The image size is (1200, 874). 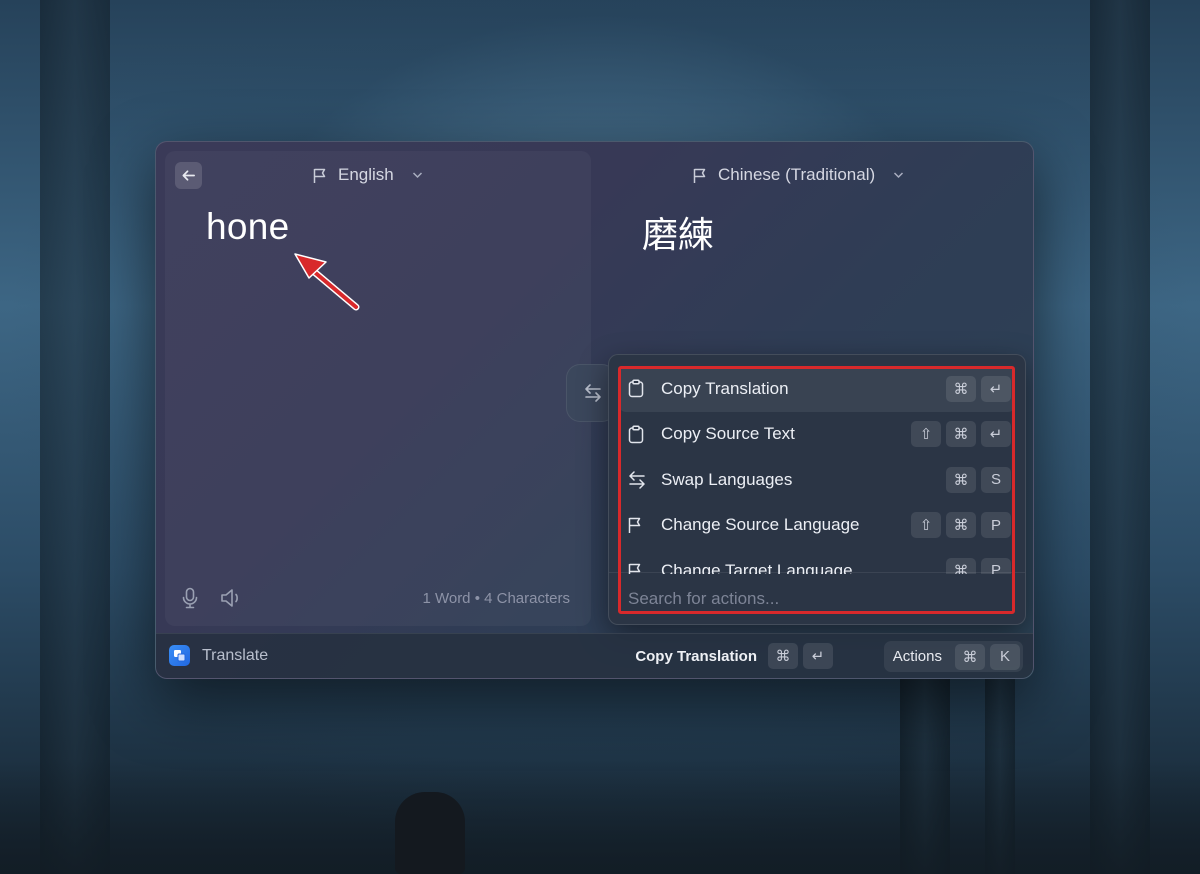 I want to click on key-cap: K, so click(x=1005, y=656).